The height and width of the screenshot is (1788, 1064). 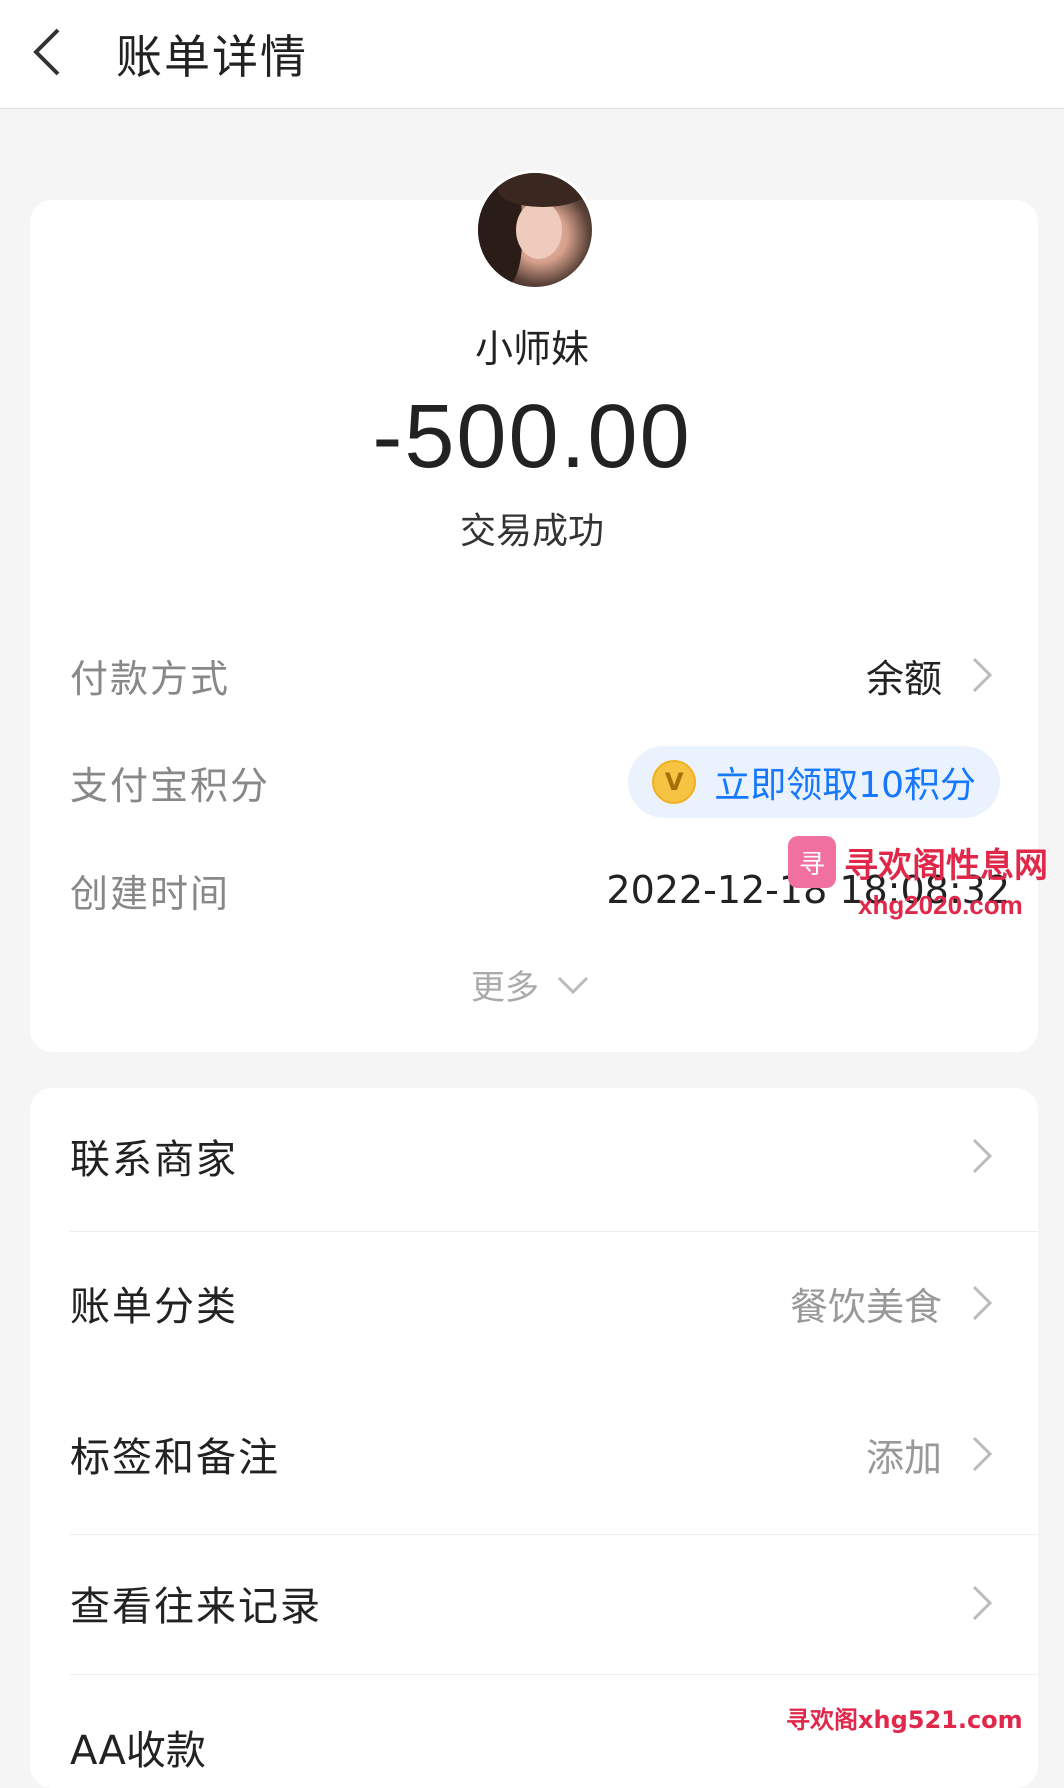 What do you see at coordinates (573, 985) in the screenshot?
I see `chevron-down-icon` at bounding box center [573, 985].